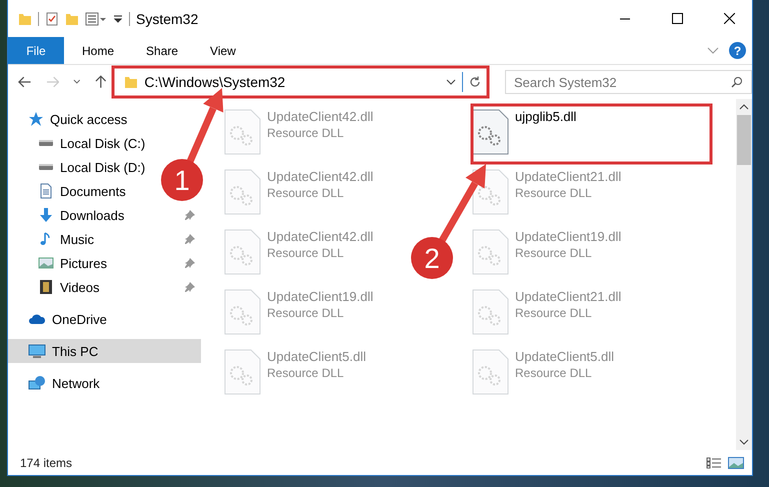  Describe the element at coordinates (744, 140) in the screenshot. I see `scroll-thumb` at that location.